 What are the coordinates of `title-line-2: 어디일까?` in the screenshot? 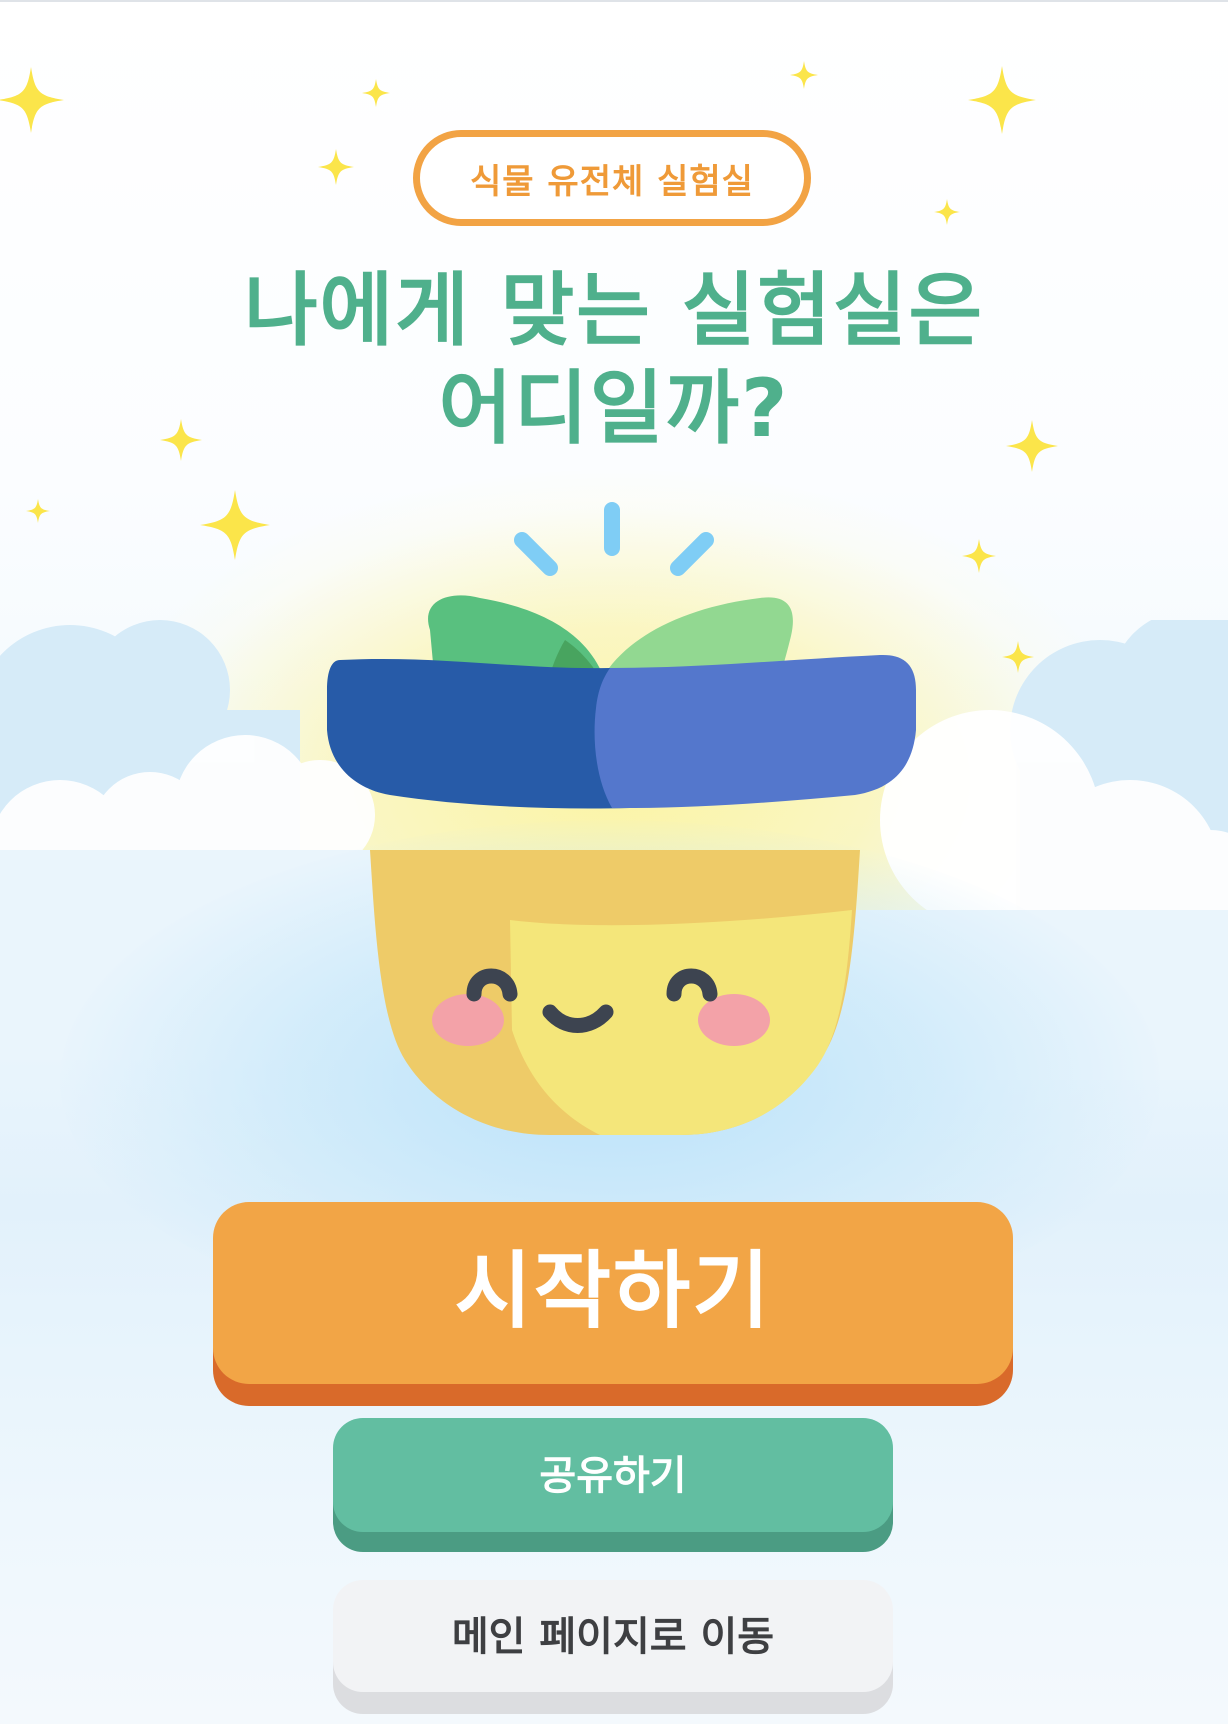 It's located at (614, 408).